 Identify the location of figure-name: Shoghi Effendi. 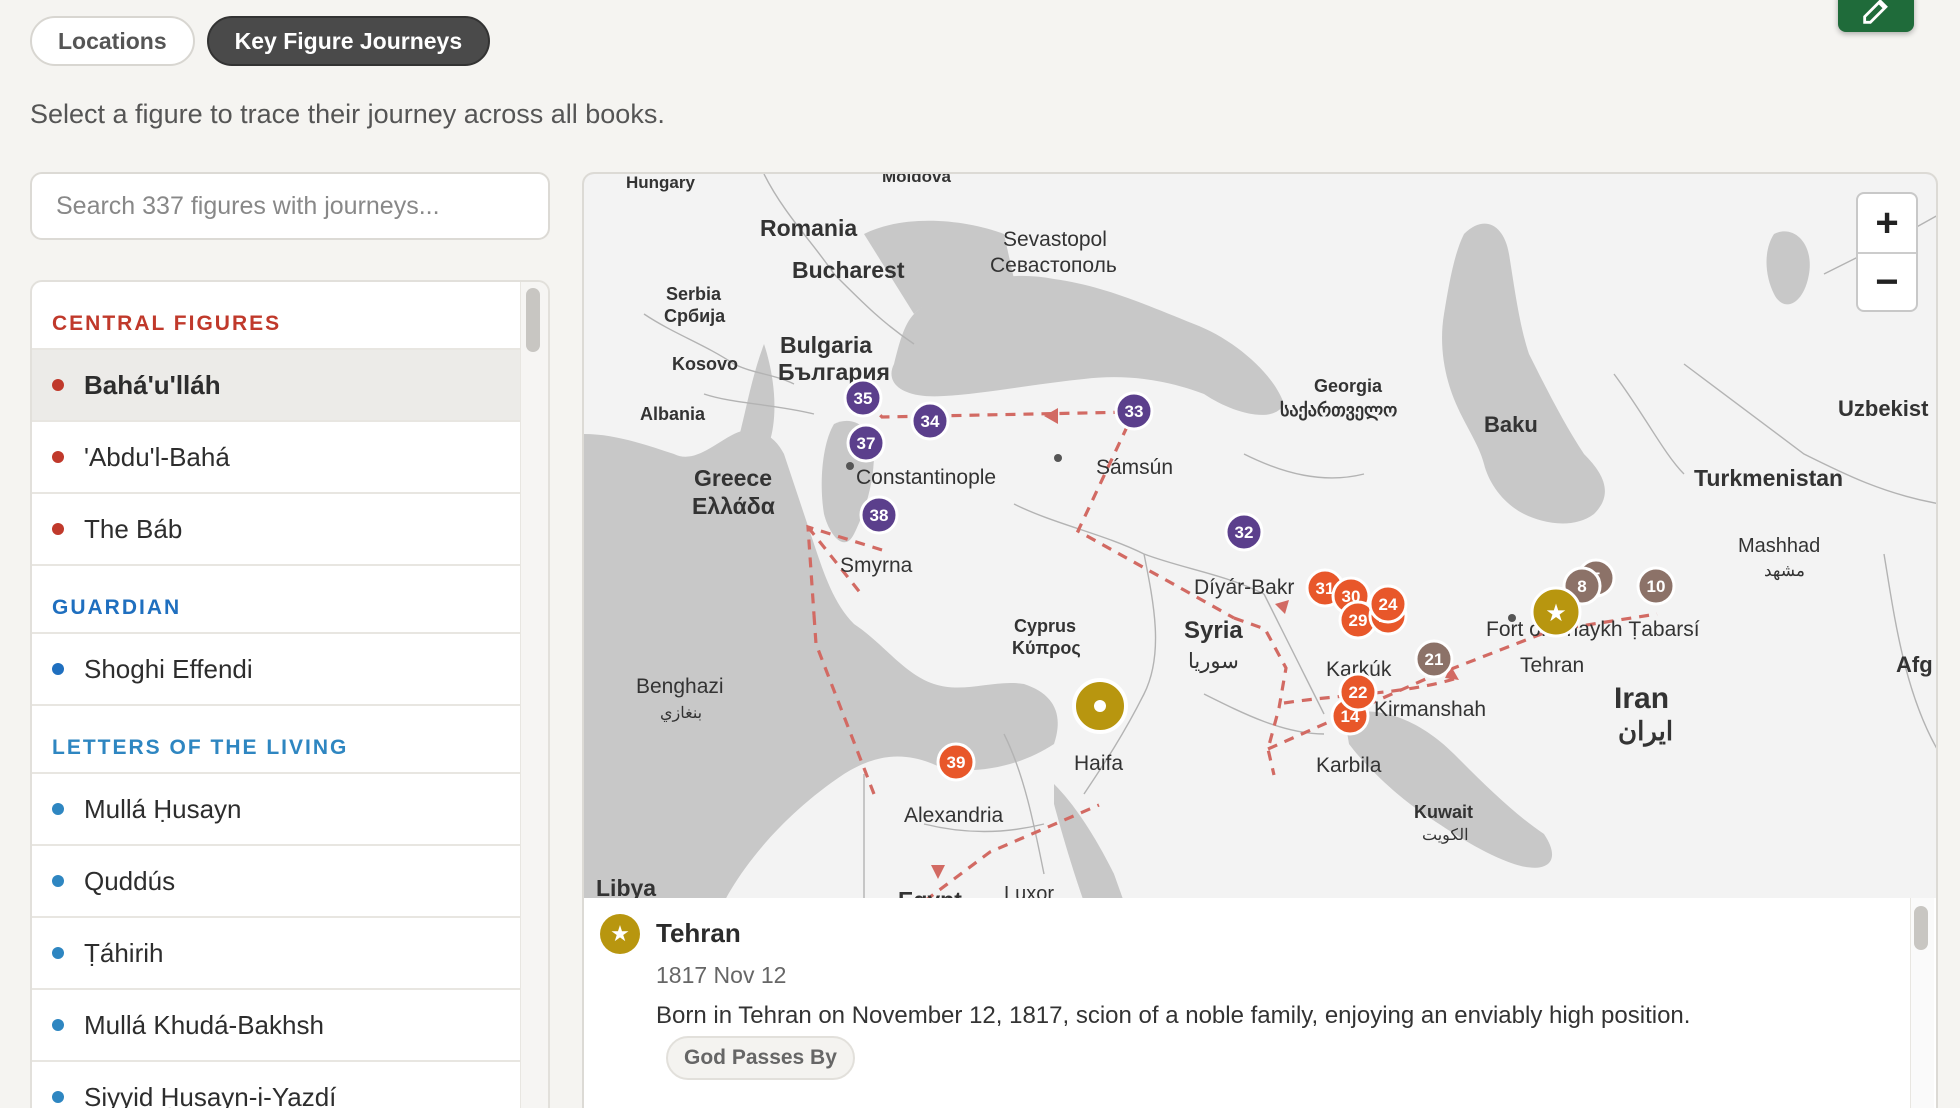
(168, 668).